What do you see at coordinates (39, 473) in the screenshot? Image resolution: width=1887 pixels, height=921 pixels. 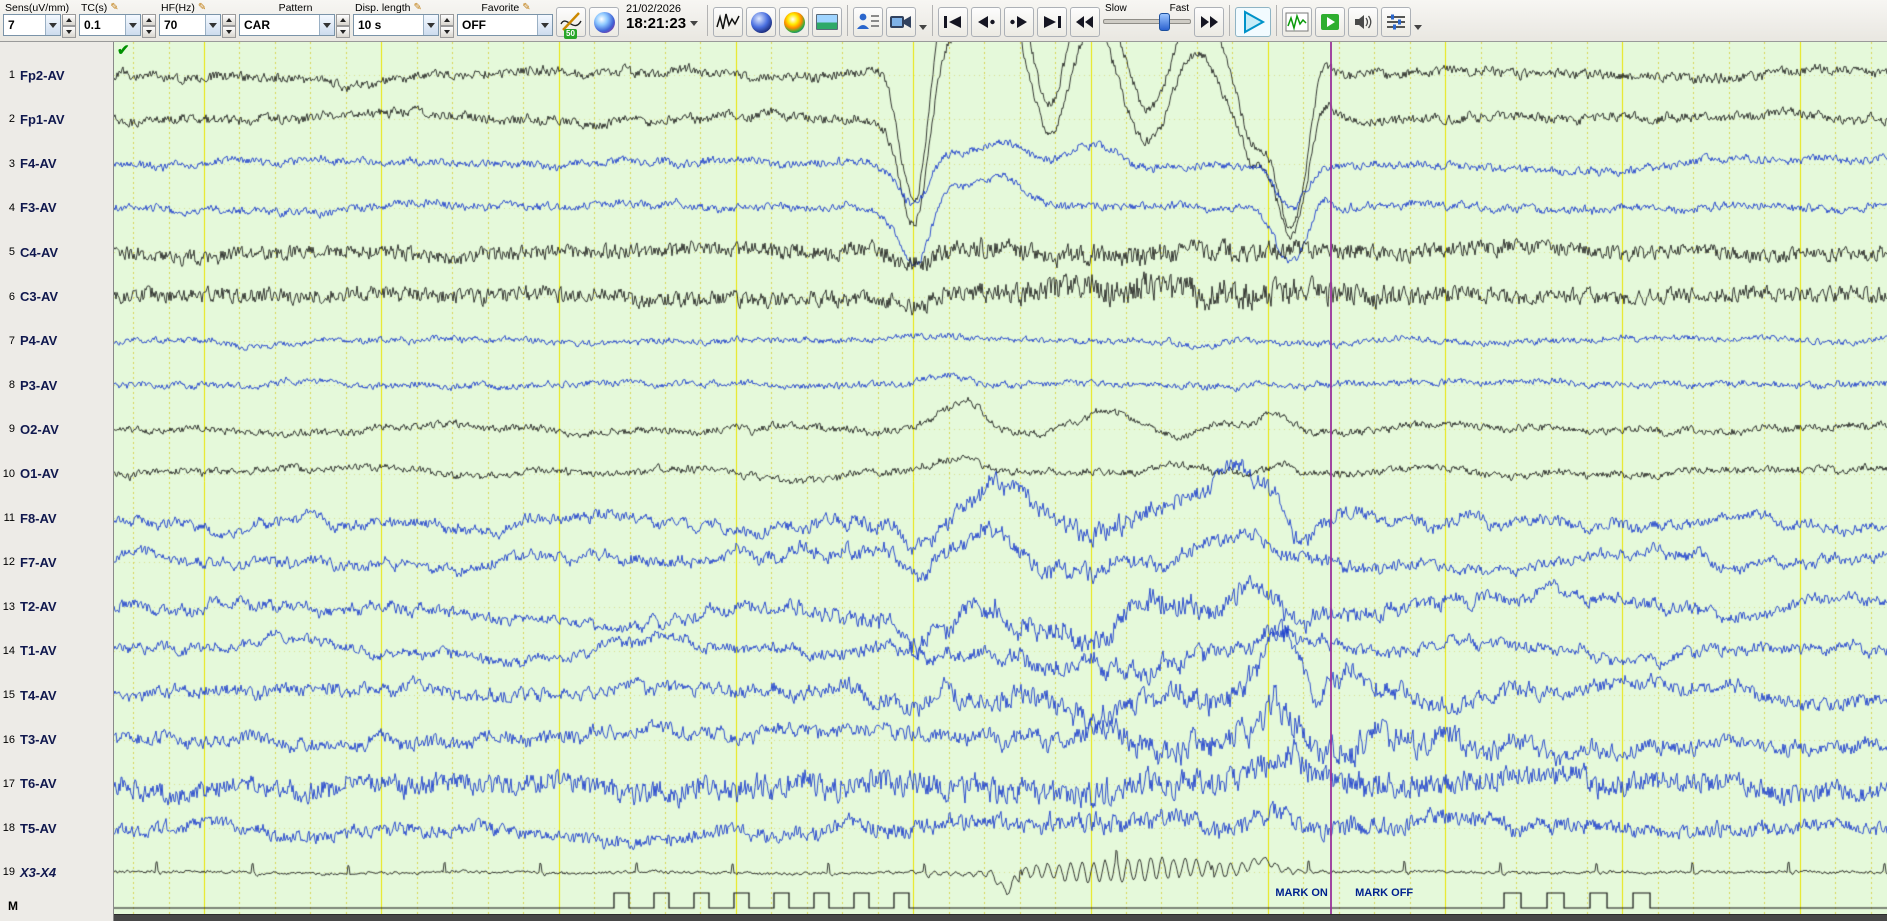 I see `channel-label: O1-AV` at bounding box center [39, 473].